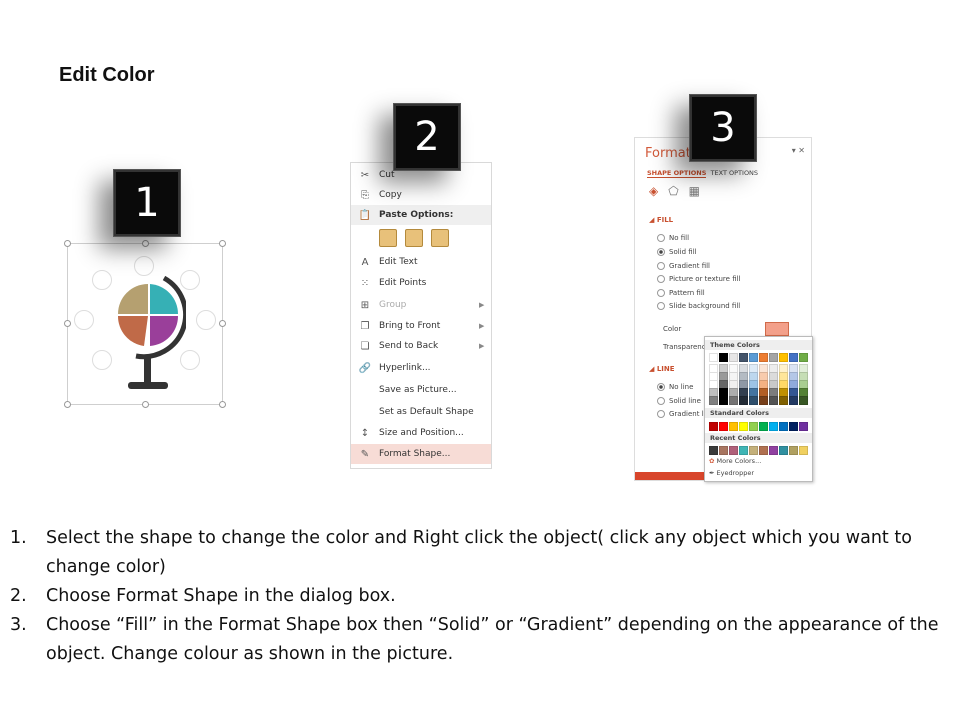 This screenshot has height=720, width=960. I want to click on instruction-step: 2. Choose Format Shape in the dialog box., so click(203, 596).